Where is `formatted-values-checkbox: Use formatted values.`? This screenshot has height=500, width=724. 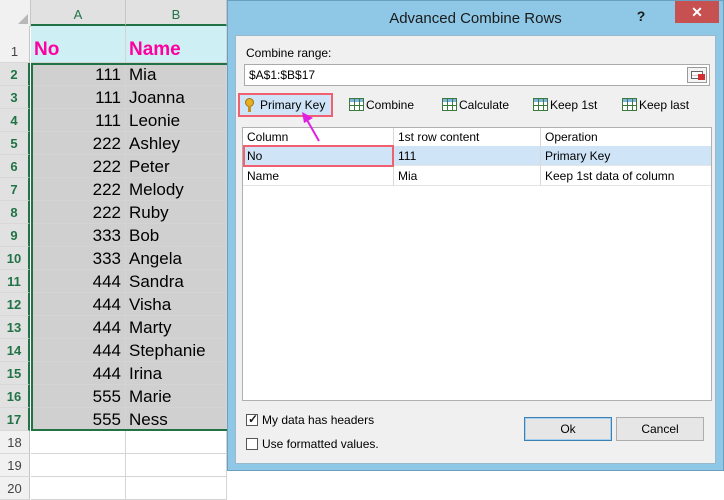
formatted-values-checkbox: Use formatted values. is located at coordinates (312, 444).